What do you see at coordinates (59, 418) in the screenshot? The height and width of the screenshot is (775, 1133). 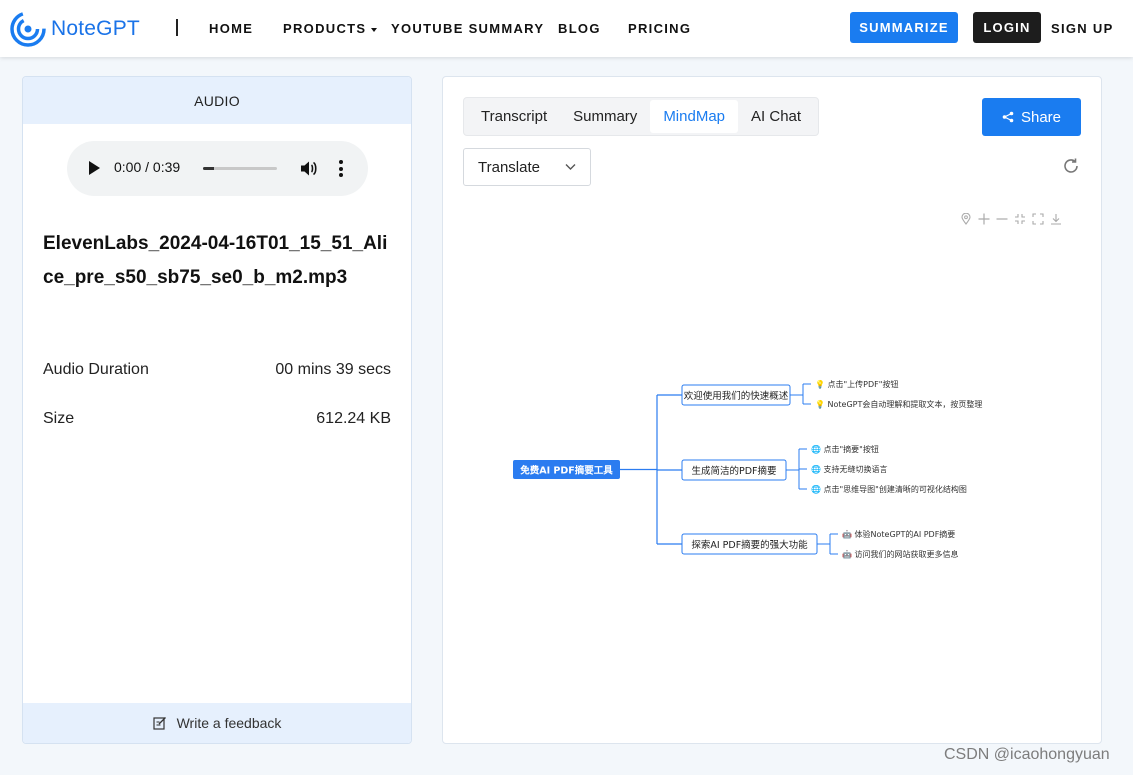 I see `size-label: Size` at bounding box center [59, 418].